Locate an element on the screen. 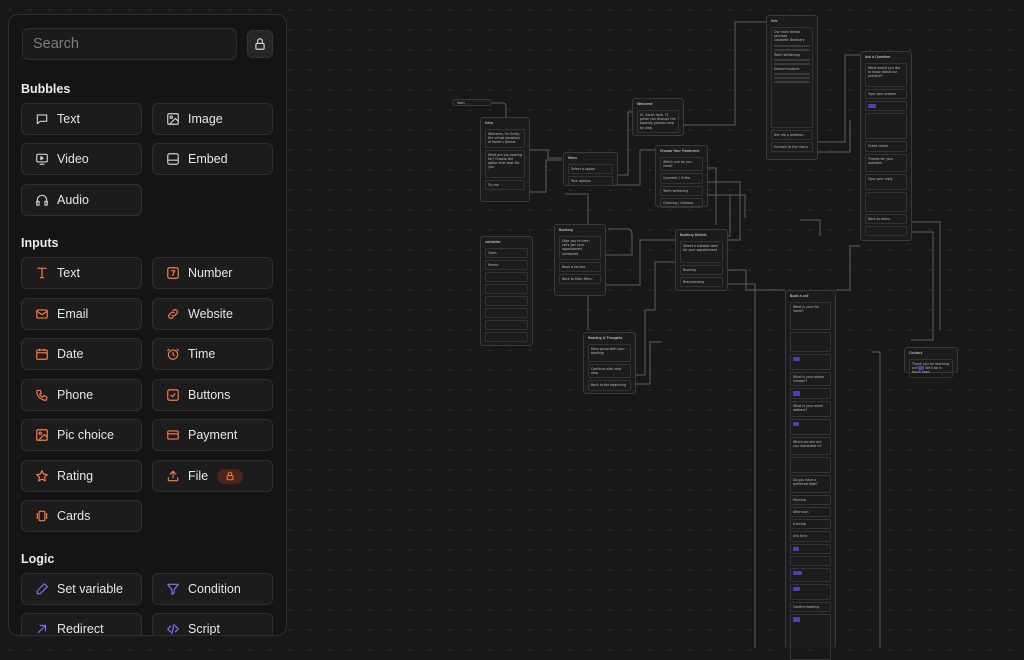 This screenshot has width=1024, height=660. link-icon is located at coordinates (173, 314).